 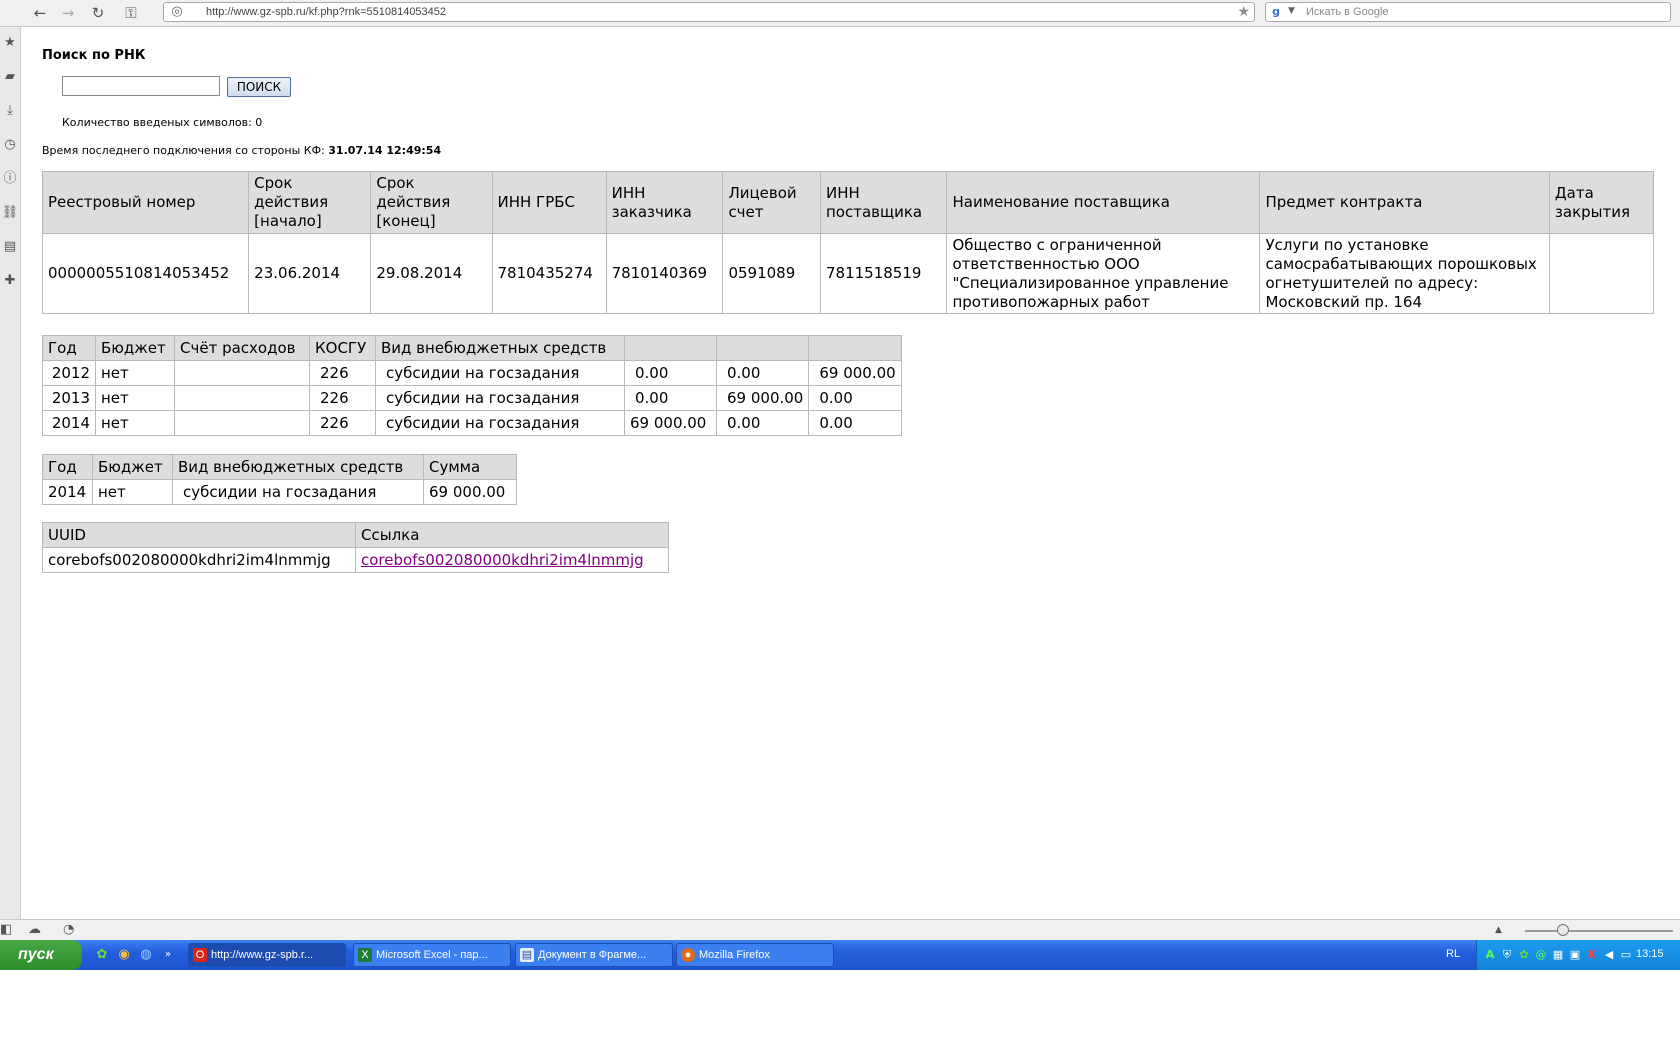 What do you see at coordinates (102, 955) in the screenshot?
I see `icq-flower-icon: ✿` at bounding box center [102, 955].